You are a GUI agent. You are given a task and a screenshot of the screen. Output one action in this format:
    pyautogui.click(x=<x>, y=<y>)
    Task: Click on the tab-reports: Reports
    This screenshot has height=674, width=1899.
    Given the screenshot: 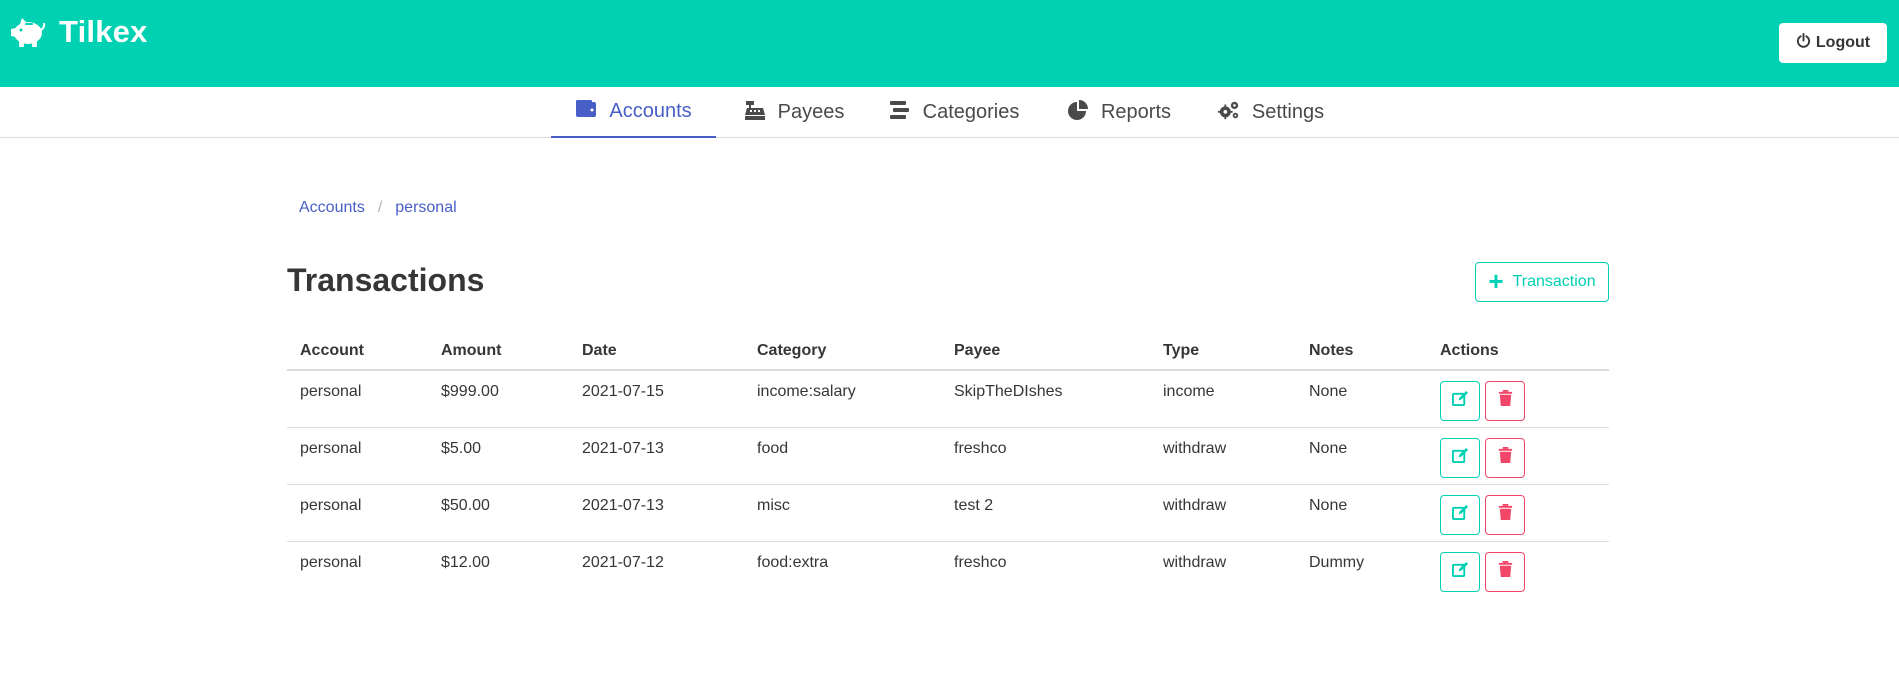 What is the action you would take?
    pyautogui.click(x=1119, y=112)
    